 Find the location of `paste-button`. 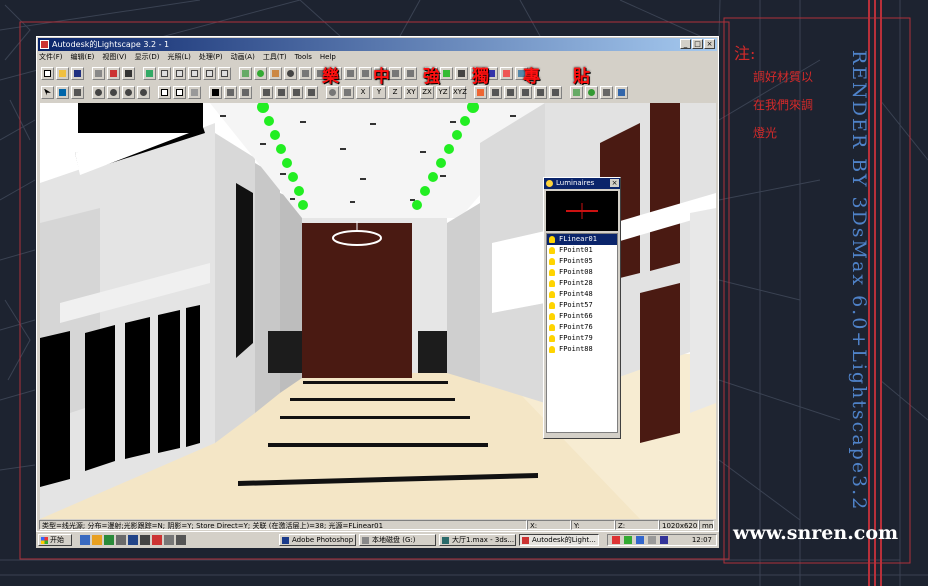

paste-button is located at coordinates (179, 92).